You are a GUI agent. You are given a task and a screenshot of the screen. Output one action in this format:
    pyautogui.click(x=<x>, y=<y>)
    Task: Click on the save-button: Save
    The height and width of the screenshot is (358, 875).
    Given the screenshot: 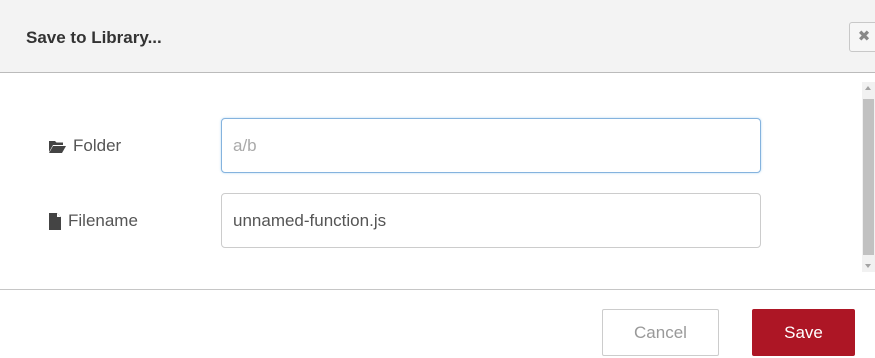 What is the action you would take?
    pyautogui.click(x=803, y=332)
    